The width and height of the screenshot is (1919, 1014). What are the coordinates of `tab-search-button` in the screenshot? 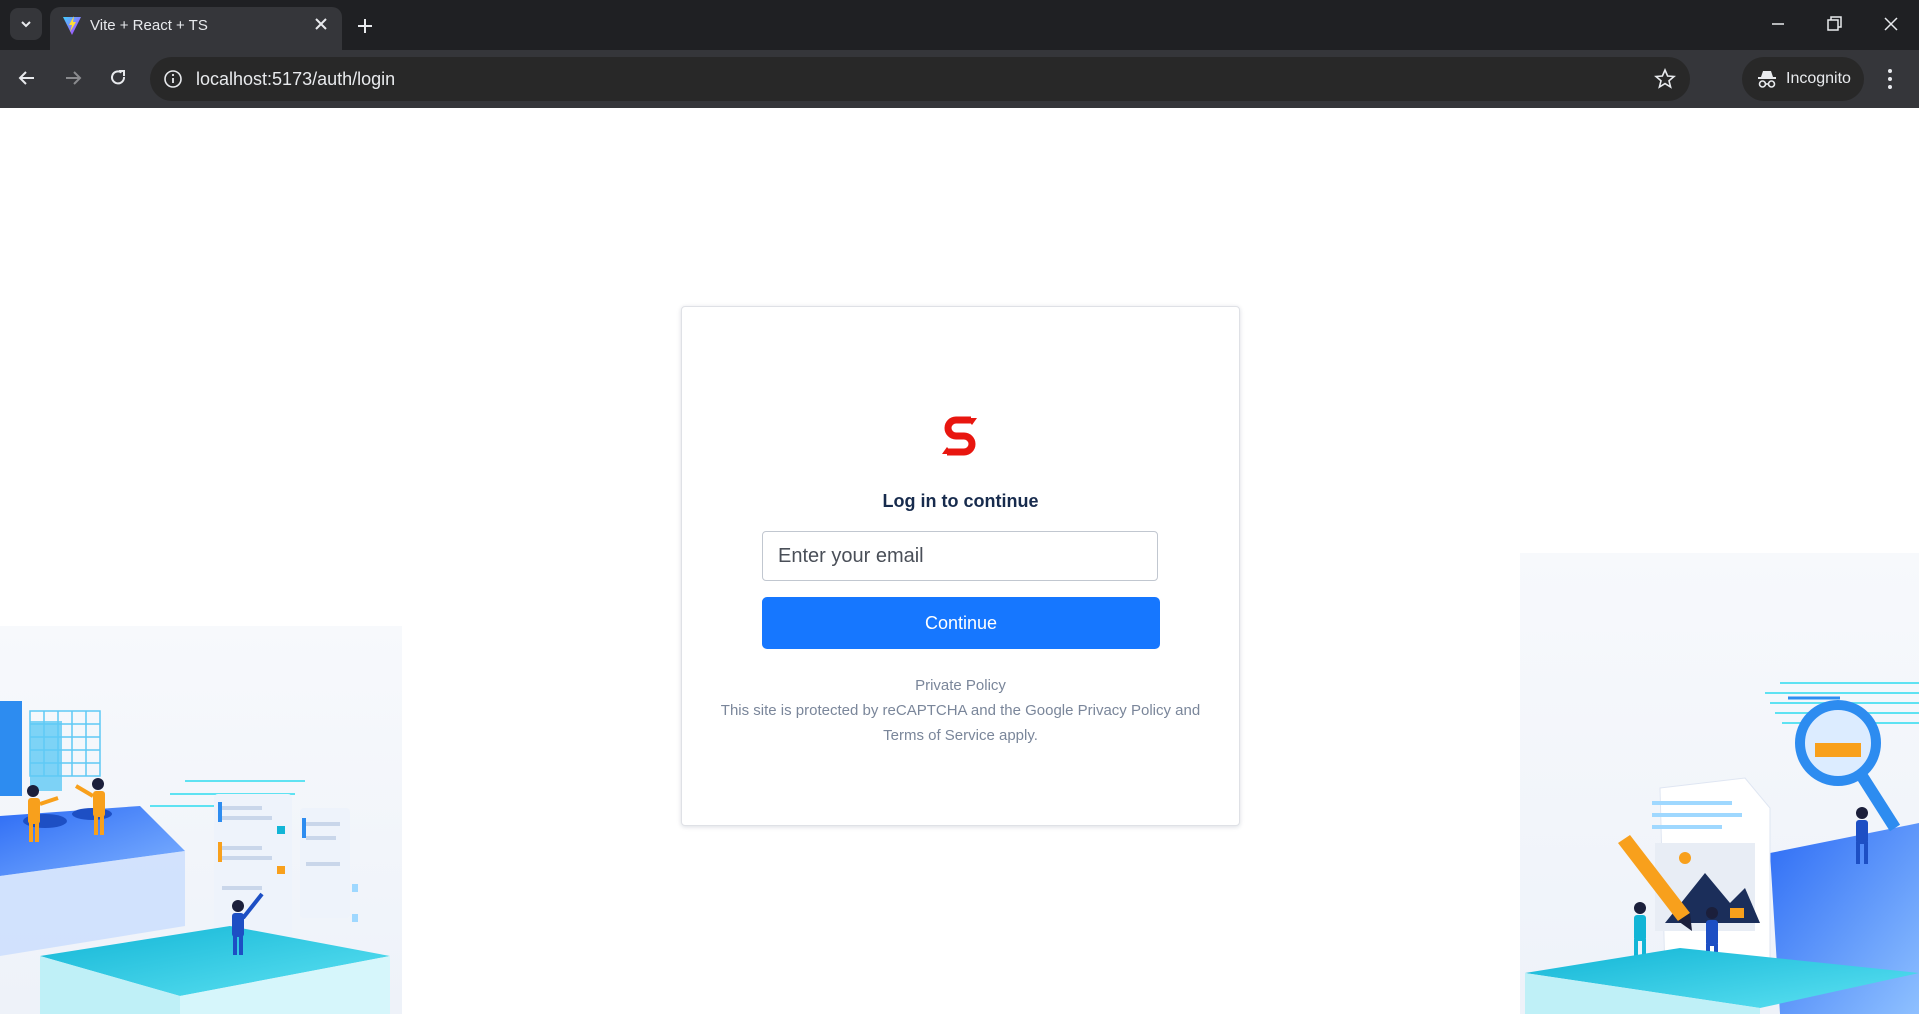 It's located at (26, 24).